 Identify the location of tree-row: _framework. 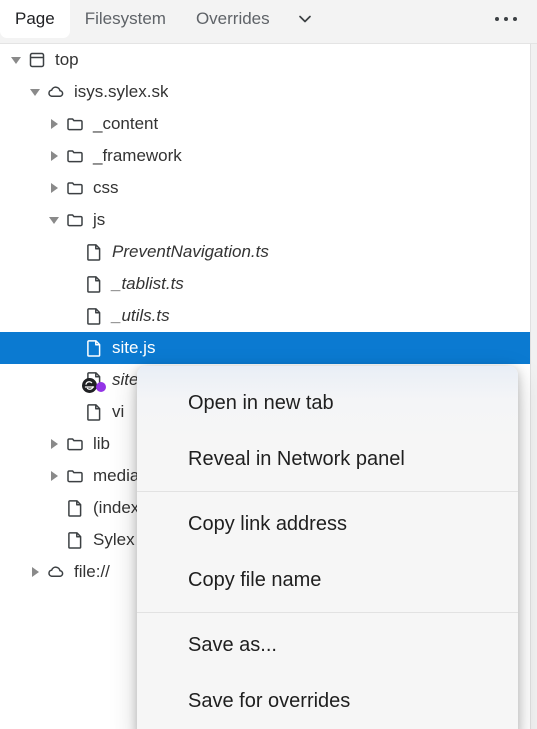
(265, 156).